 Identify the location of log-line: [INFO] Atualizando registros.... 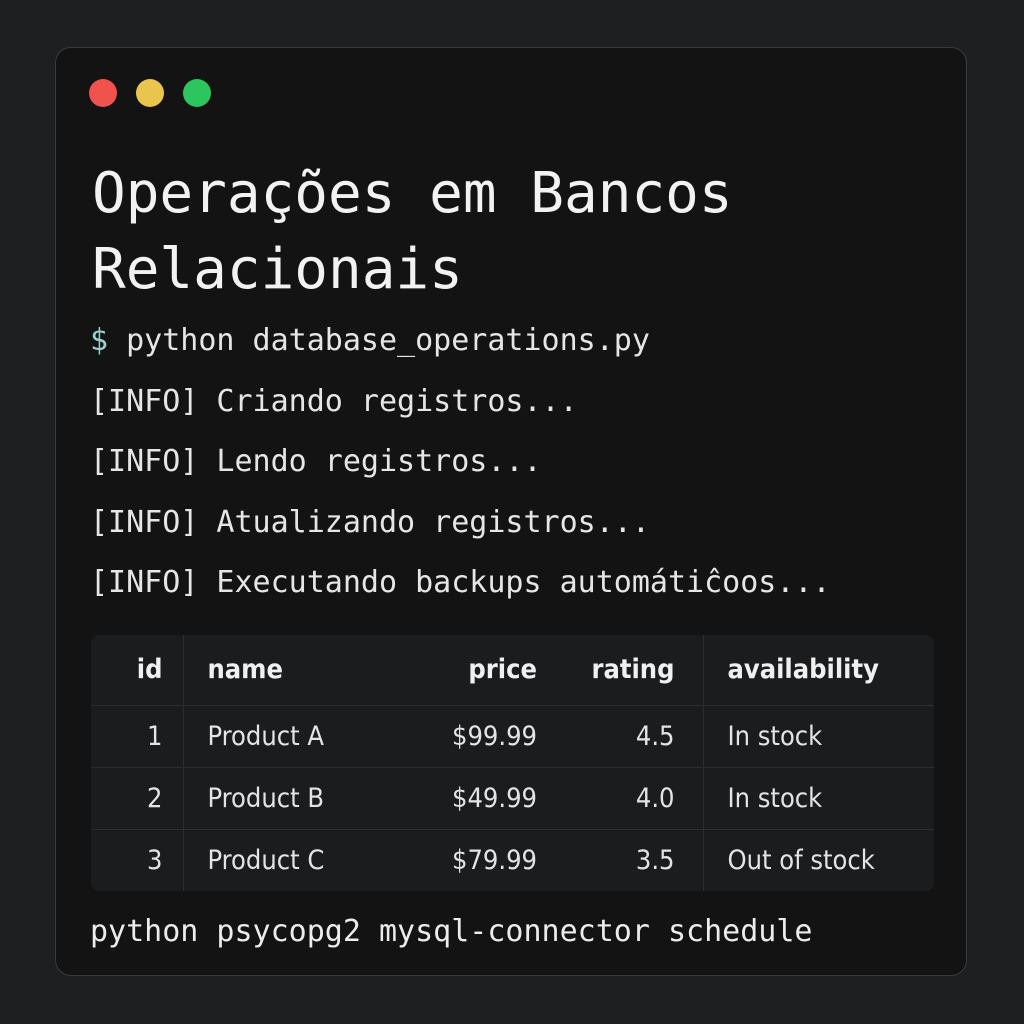
(370, 522).